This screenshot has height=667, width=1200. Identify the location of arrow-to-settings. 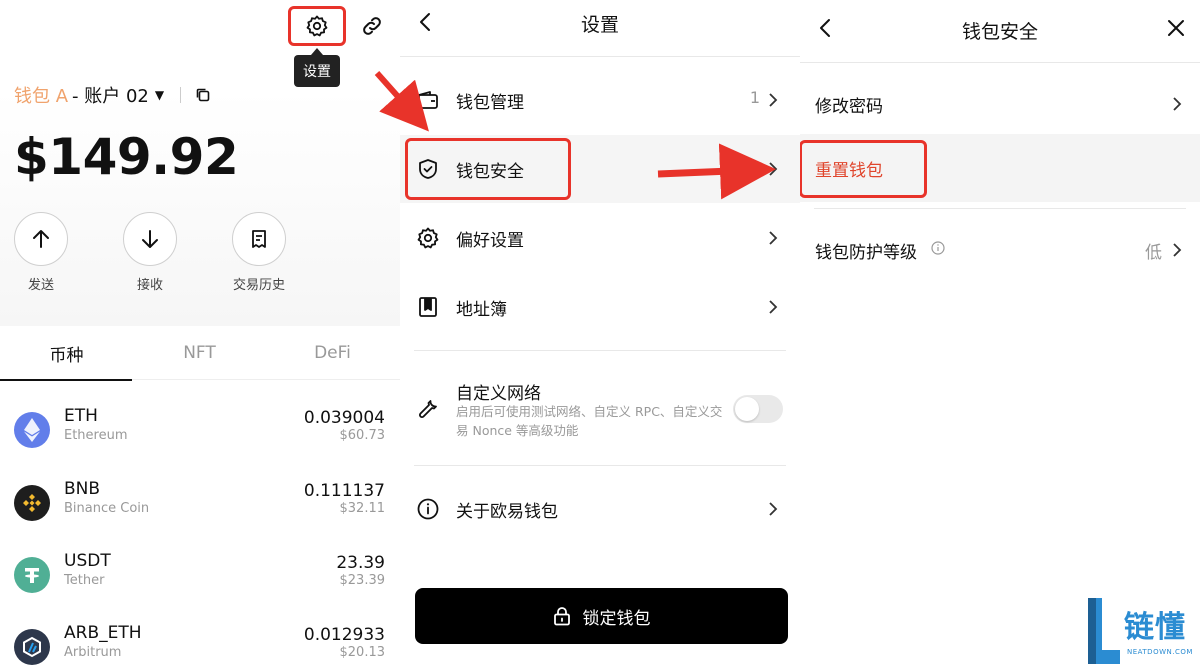
(401, 101).